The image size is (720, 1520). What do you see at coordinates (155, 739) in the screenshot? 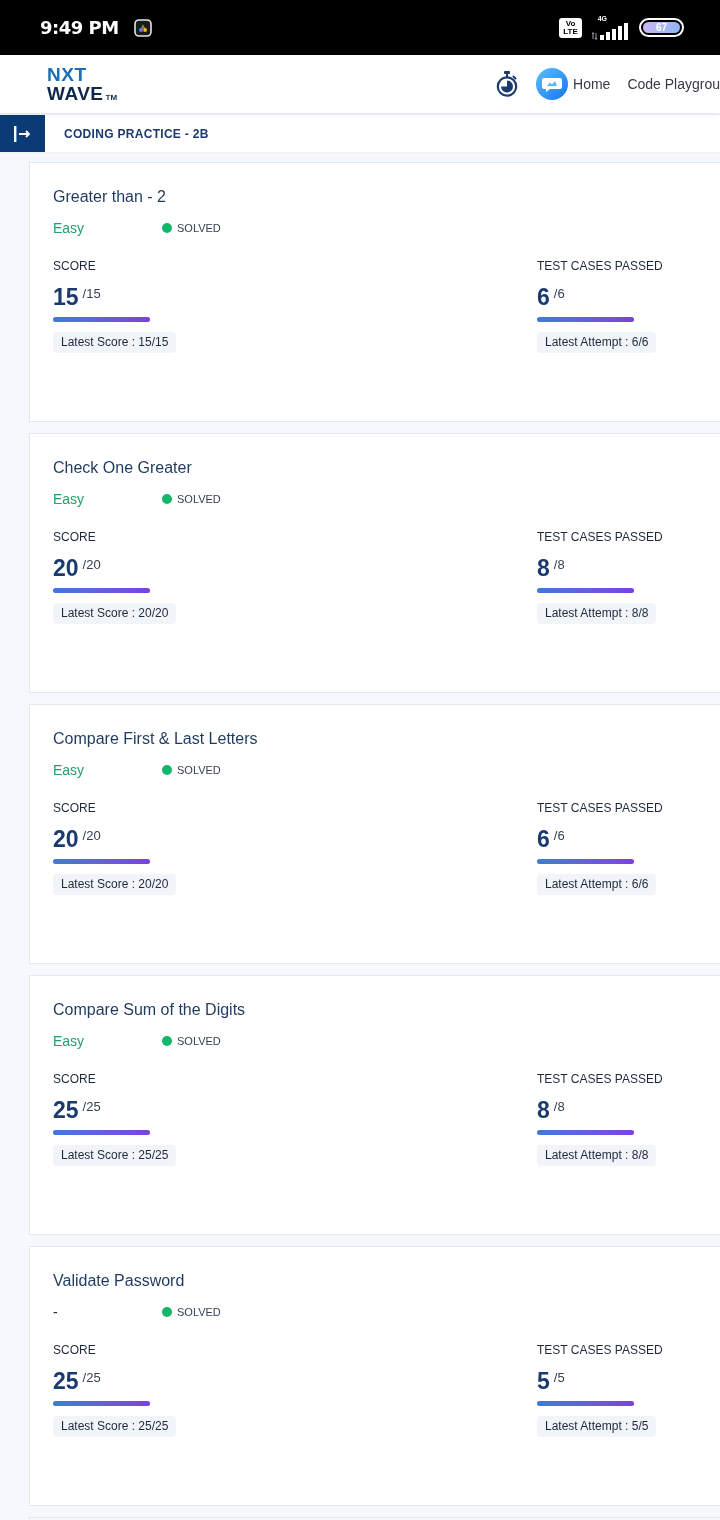
I see `problem-title: Compare First & Last Letters` at bounding box center [155, 739].